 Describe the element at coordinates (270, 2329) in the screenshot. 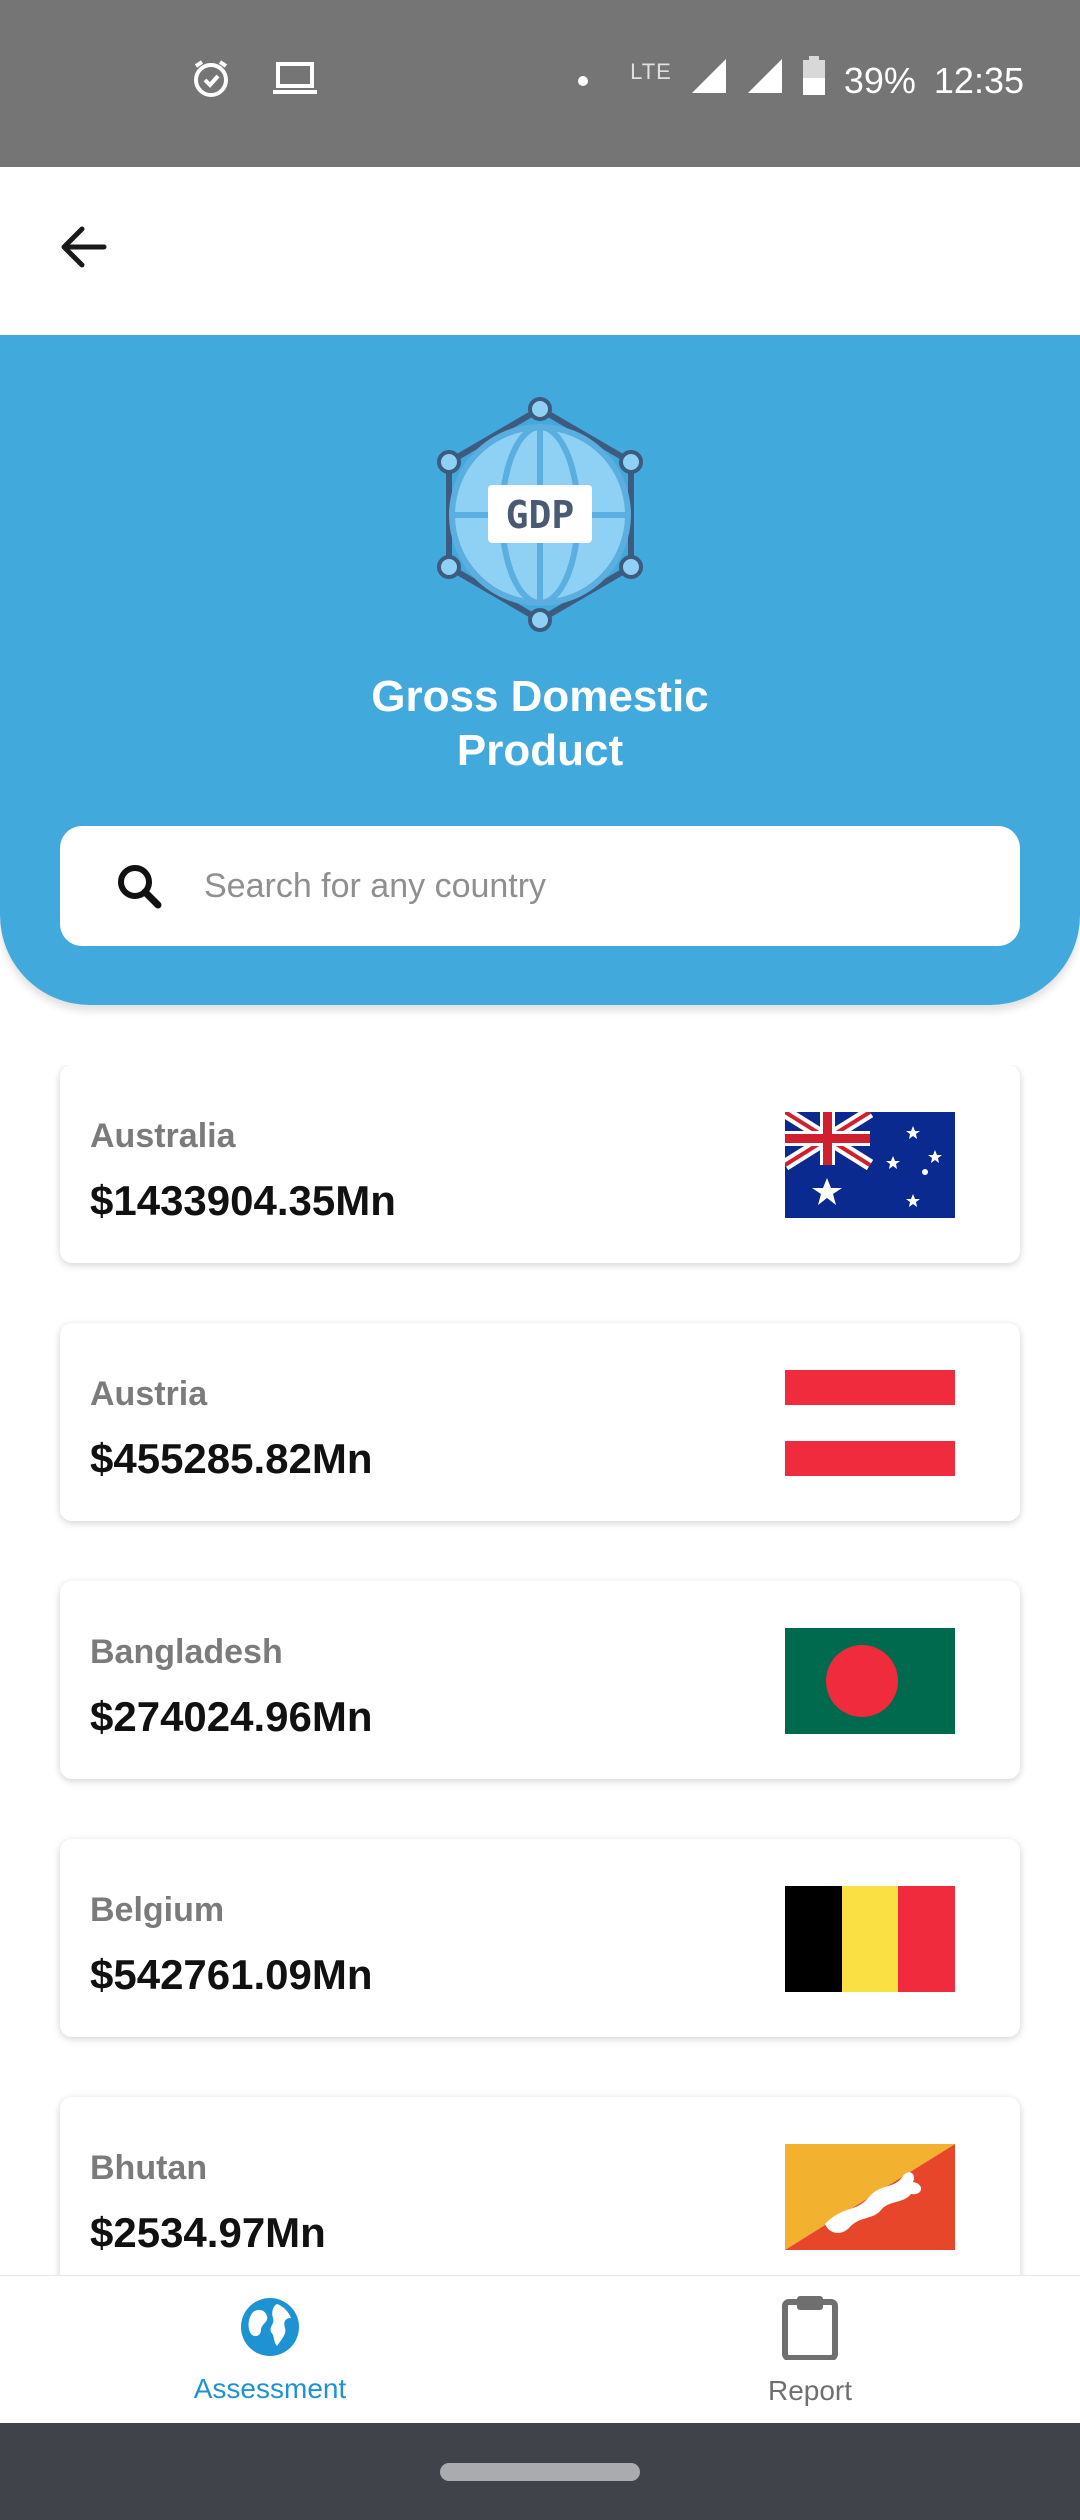

I see `globe-icon` at that location.